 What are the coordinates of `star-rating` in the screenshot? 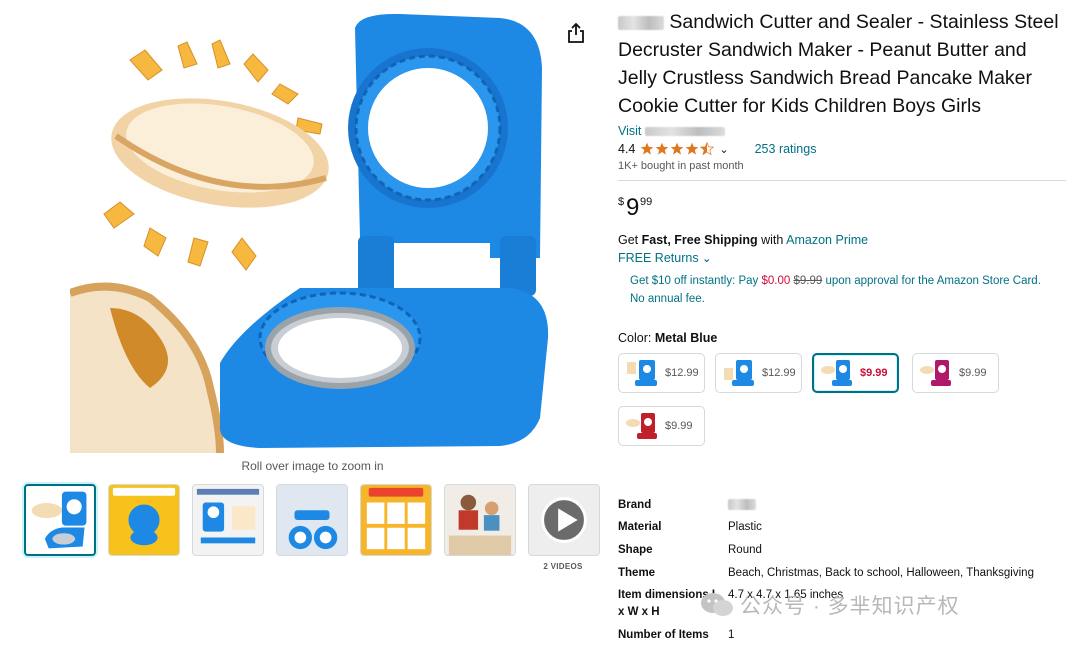 It's located at (677, 149).